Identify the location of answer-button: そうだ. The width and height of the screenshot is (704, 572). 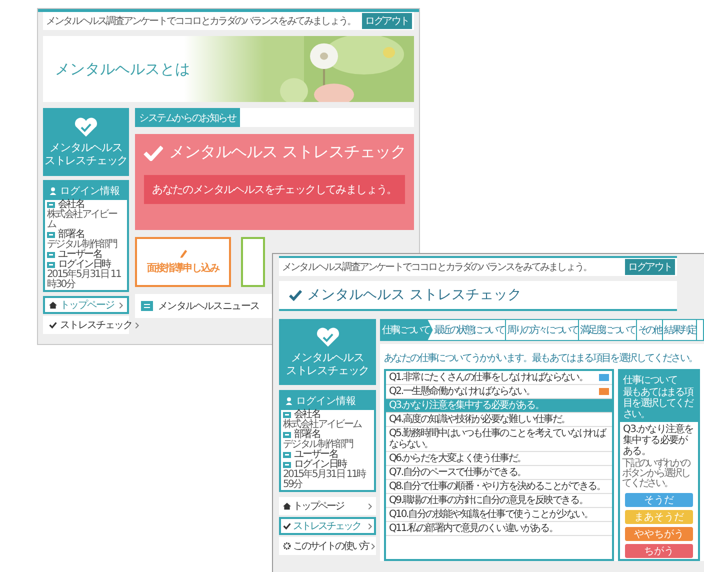
(659, 500).